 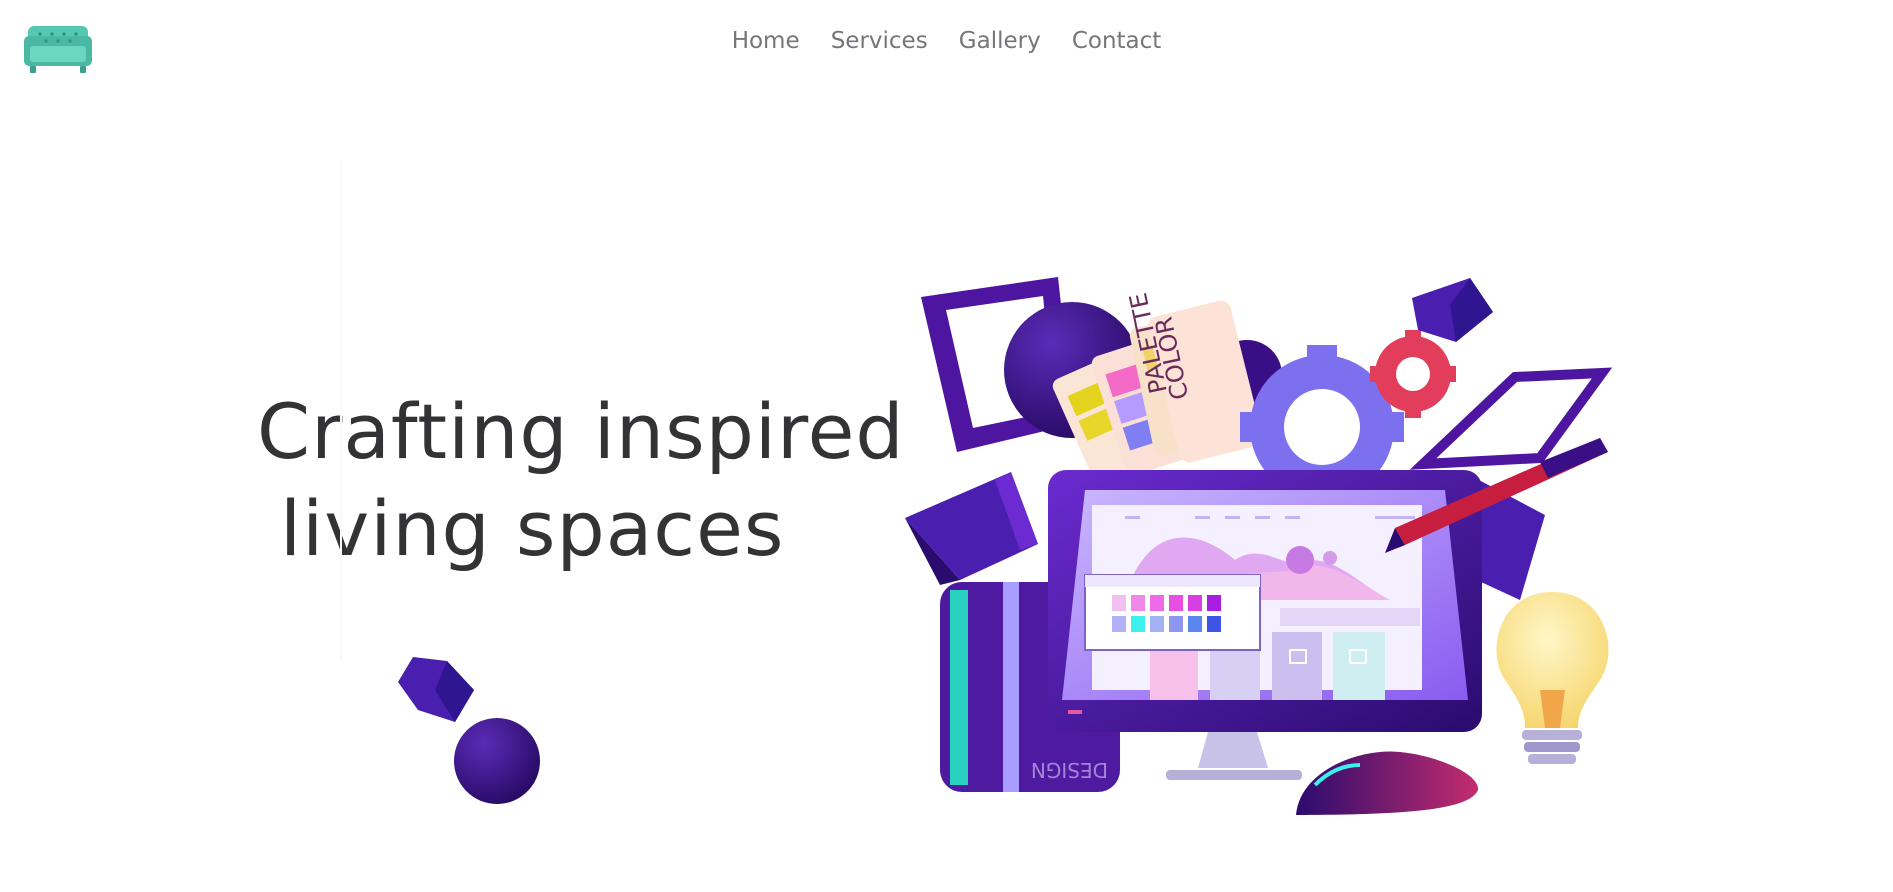 I want to click on hero-title-line-1: Crafting inspired, so click(x=581, y=431).